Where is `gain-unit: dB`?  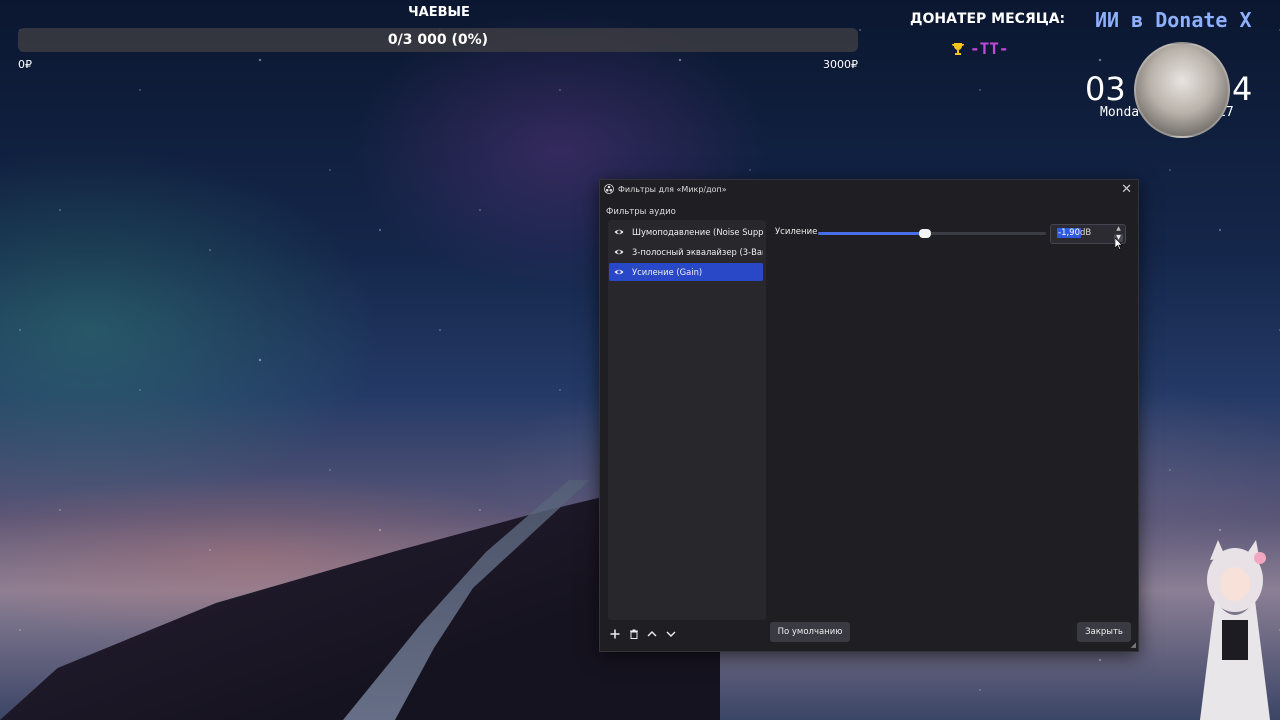
gain-unit: dB is located at coordinates (1086, 233).